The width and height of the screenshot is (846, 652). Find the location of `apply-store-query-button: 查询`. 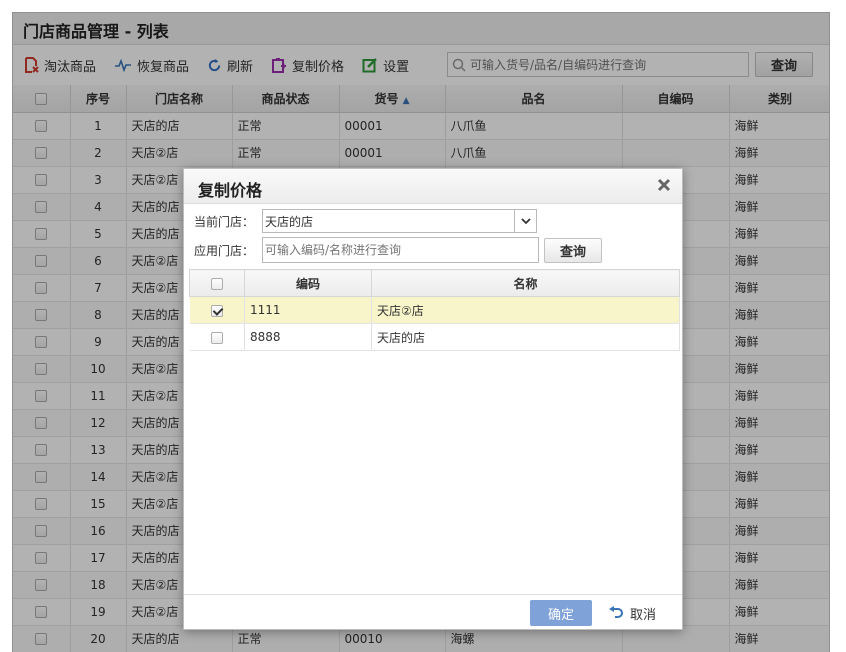

apply-store-query-button: 查询 is located at coordinates (573, 250).